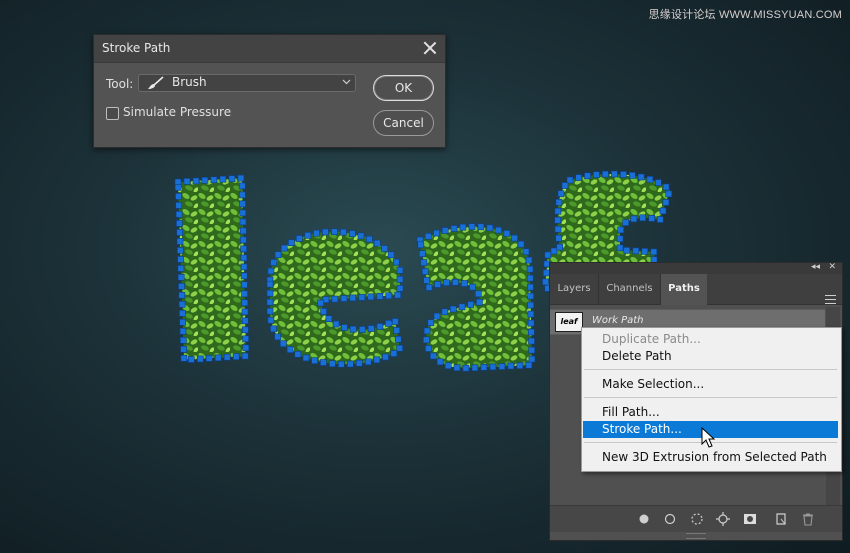 Image resolution: width=850 pixels, height=553 pixels. I want to click on cancel-button: Cancel, so click(403, 123).